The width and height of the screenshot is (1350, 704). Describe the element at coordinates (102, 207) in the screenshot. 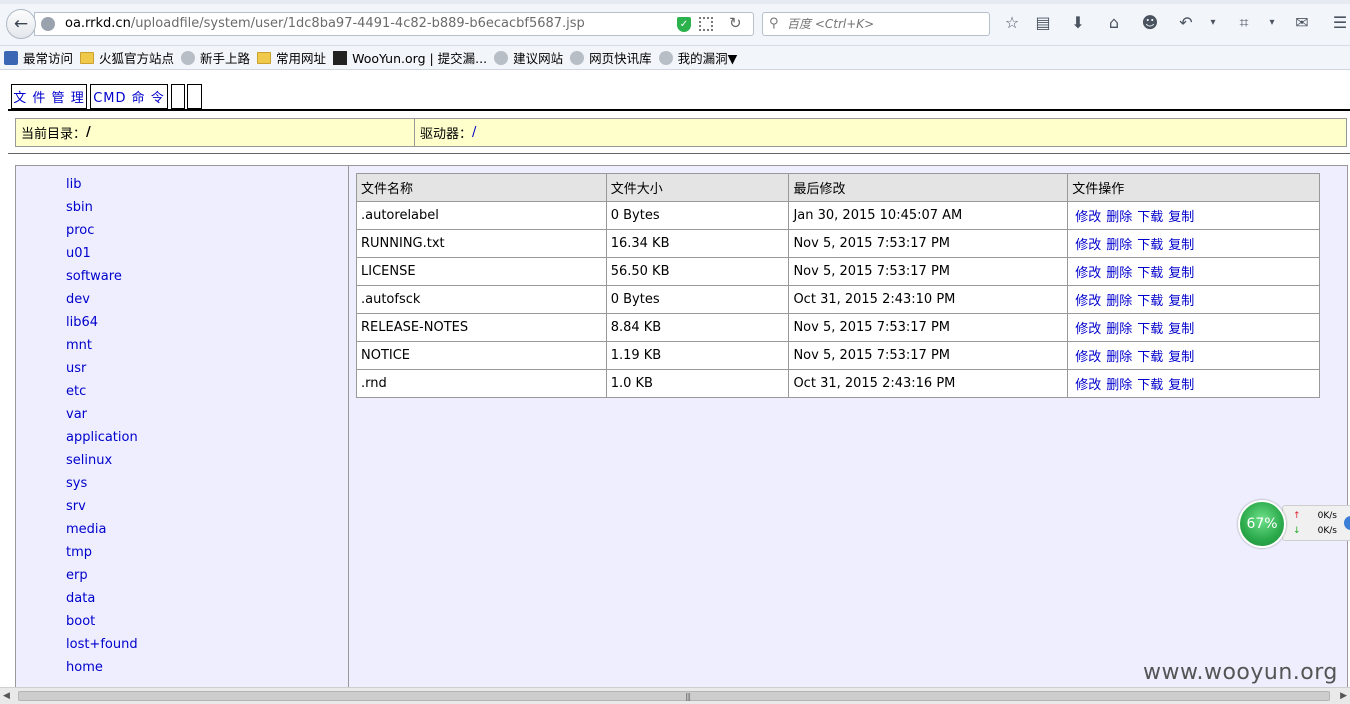

I see `directory-link: sbin` at that location.